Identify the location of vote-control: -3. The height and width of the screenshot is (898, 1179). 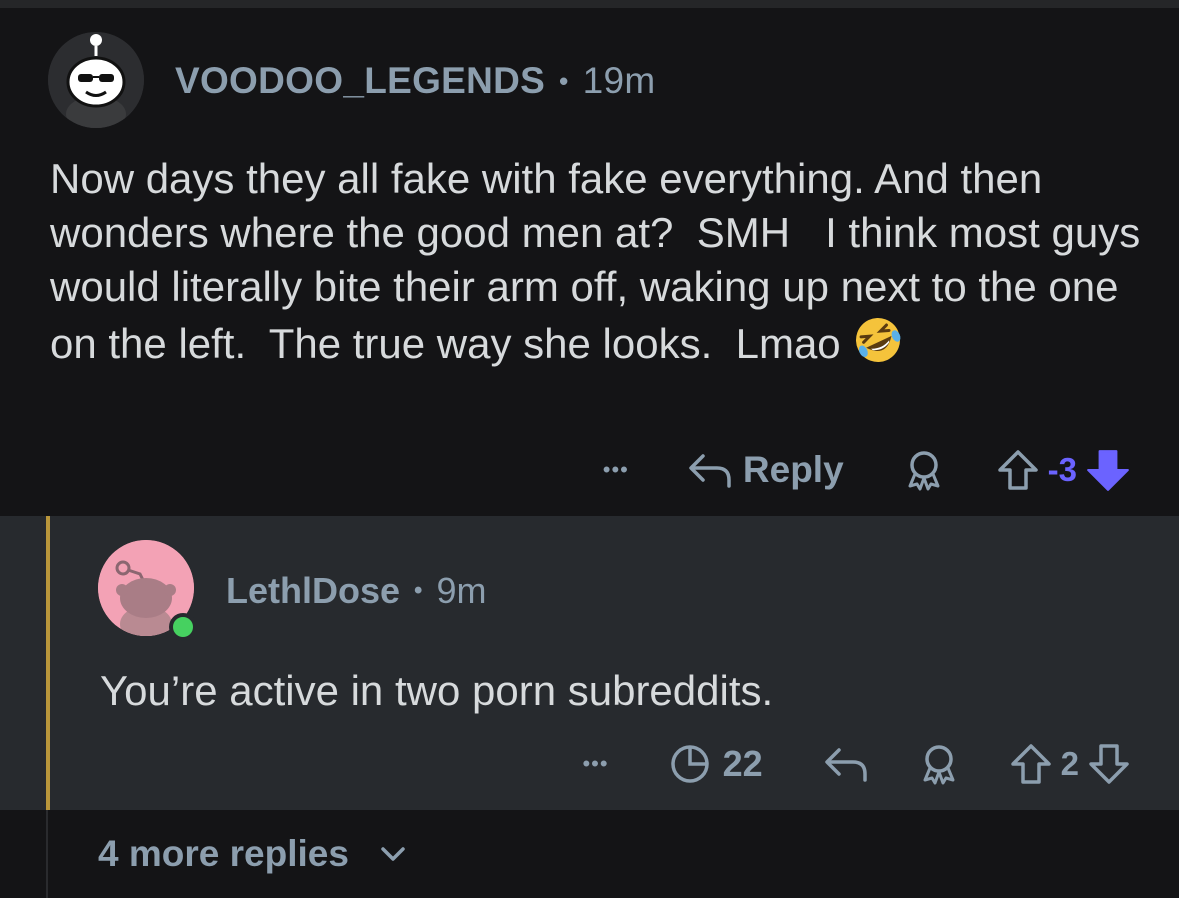
(1063, 470).